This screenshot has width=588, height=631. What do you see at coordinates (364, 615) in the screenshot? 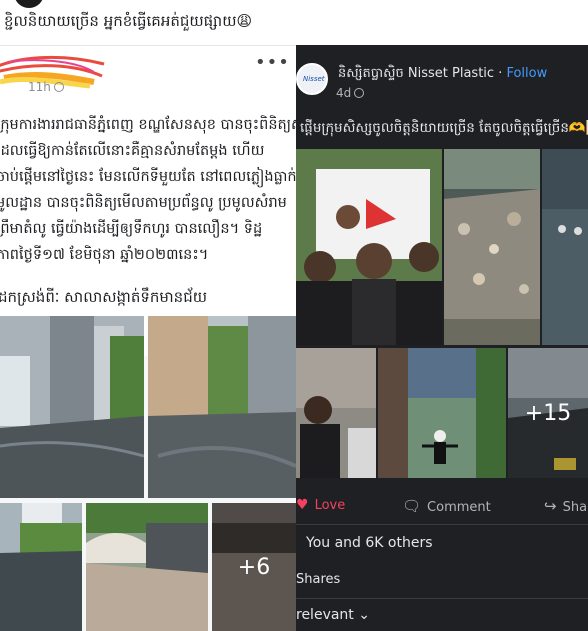
I see `chevron-down-icon: ⌄` at bounding box center [364, 615].